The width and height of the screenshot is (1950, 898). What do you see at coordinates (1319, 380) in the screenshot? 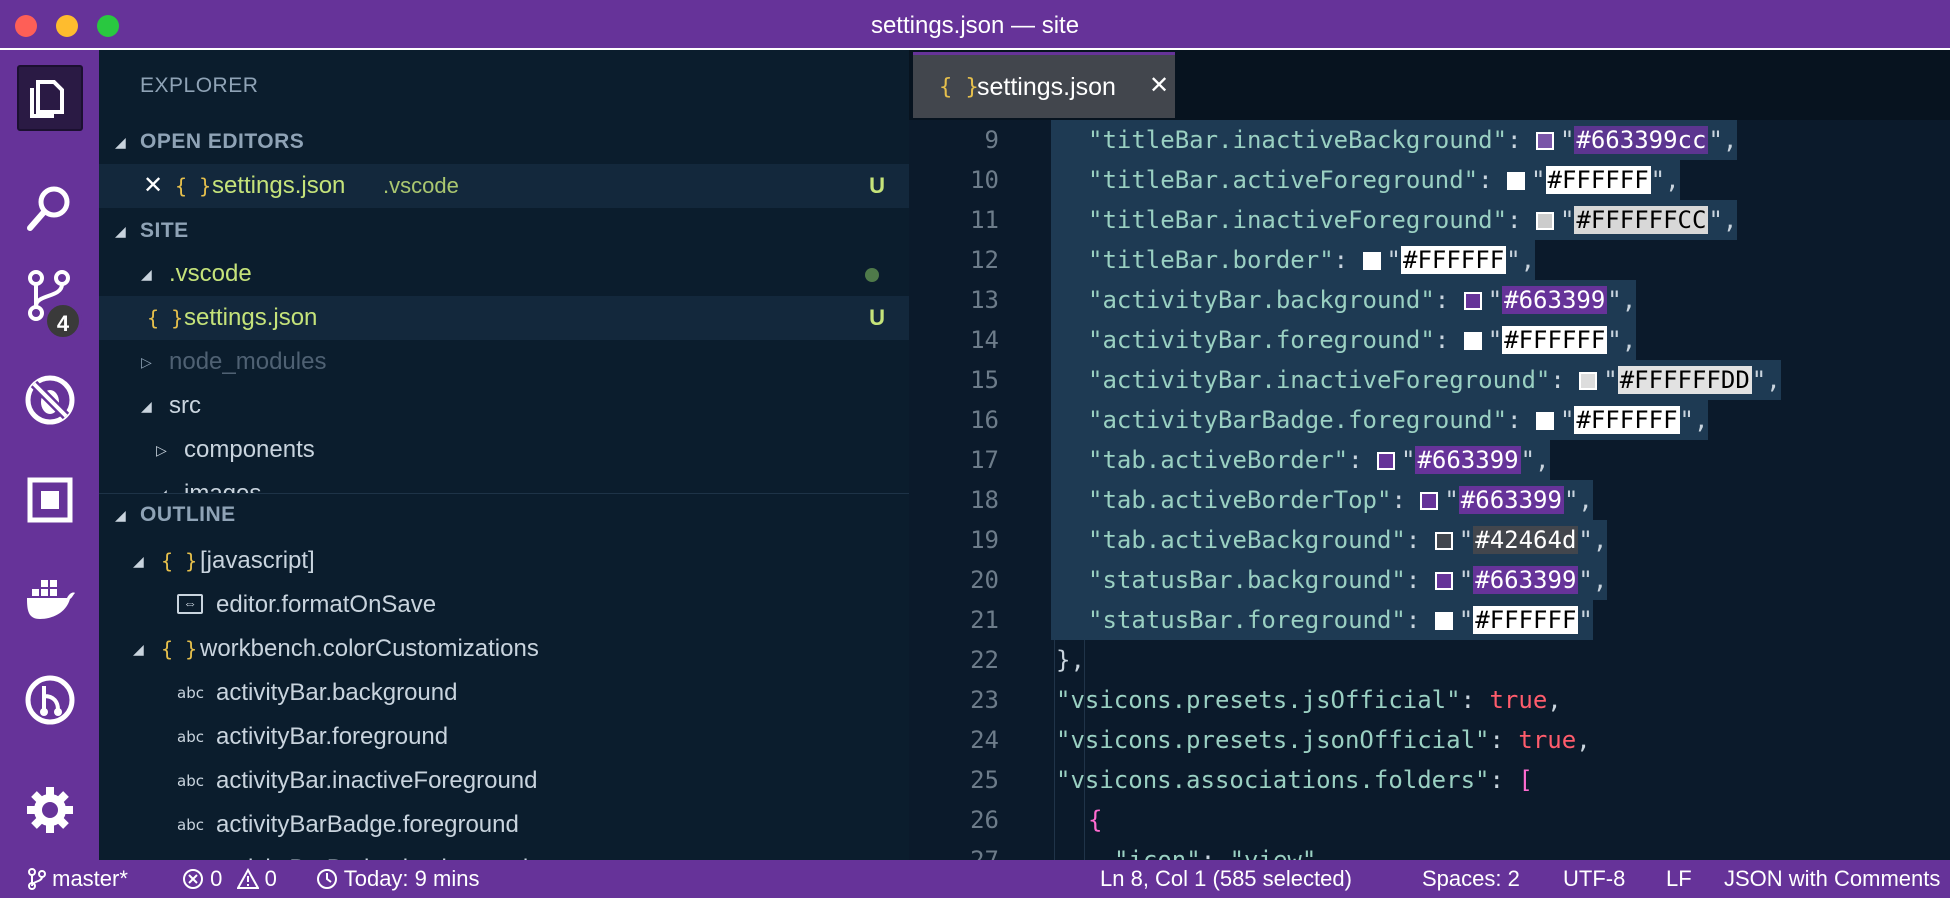
I see `json-key: "activityBar.inactiveForeground"` at bounding box center [1319, 380].